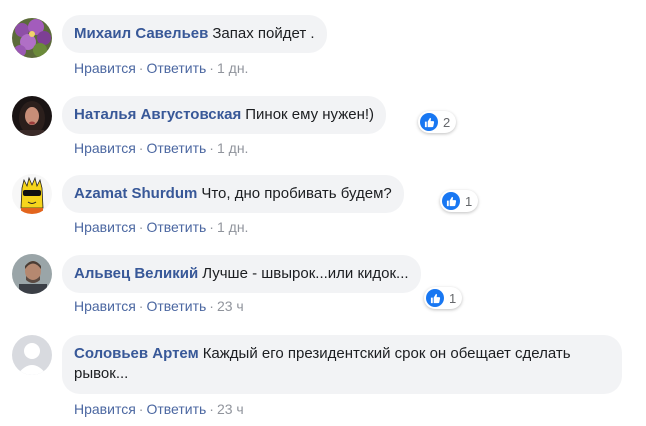 This screenshot has height=426, width=646. I want to click on comment-bubble: Azamat Shurdum Что, дно пробивать будем?, so click(233, 194).